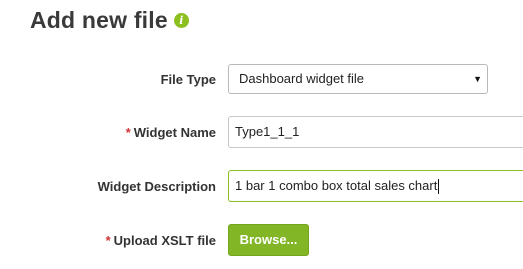 The image size is (523, 269). What do you see at coordinates (267, 131) in the screenshot?
I see `widget-name-value: Type1_1_1` at bounding box center [267, 131].